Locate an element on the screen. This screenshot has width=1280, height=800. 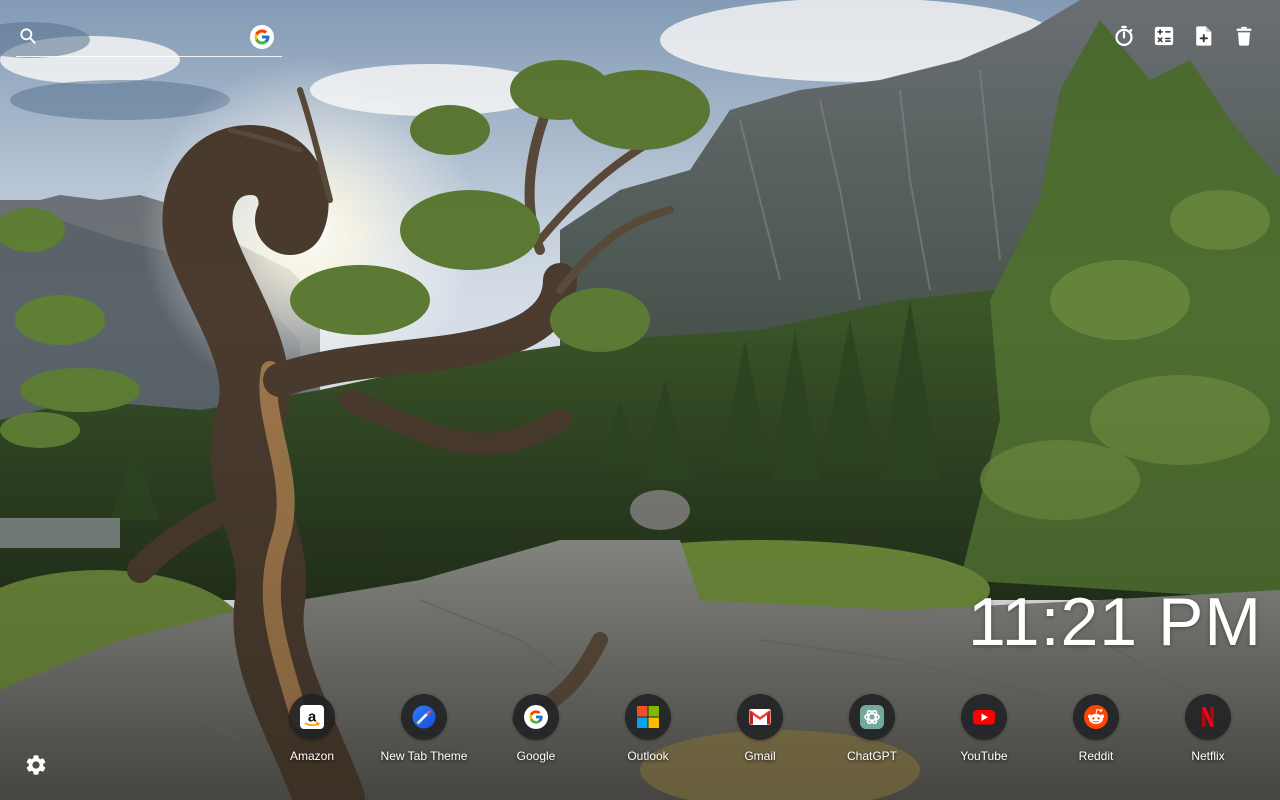
reddit-icon is located at coordinates (1096, 717).